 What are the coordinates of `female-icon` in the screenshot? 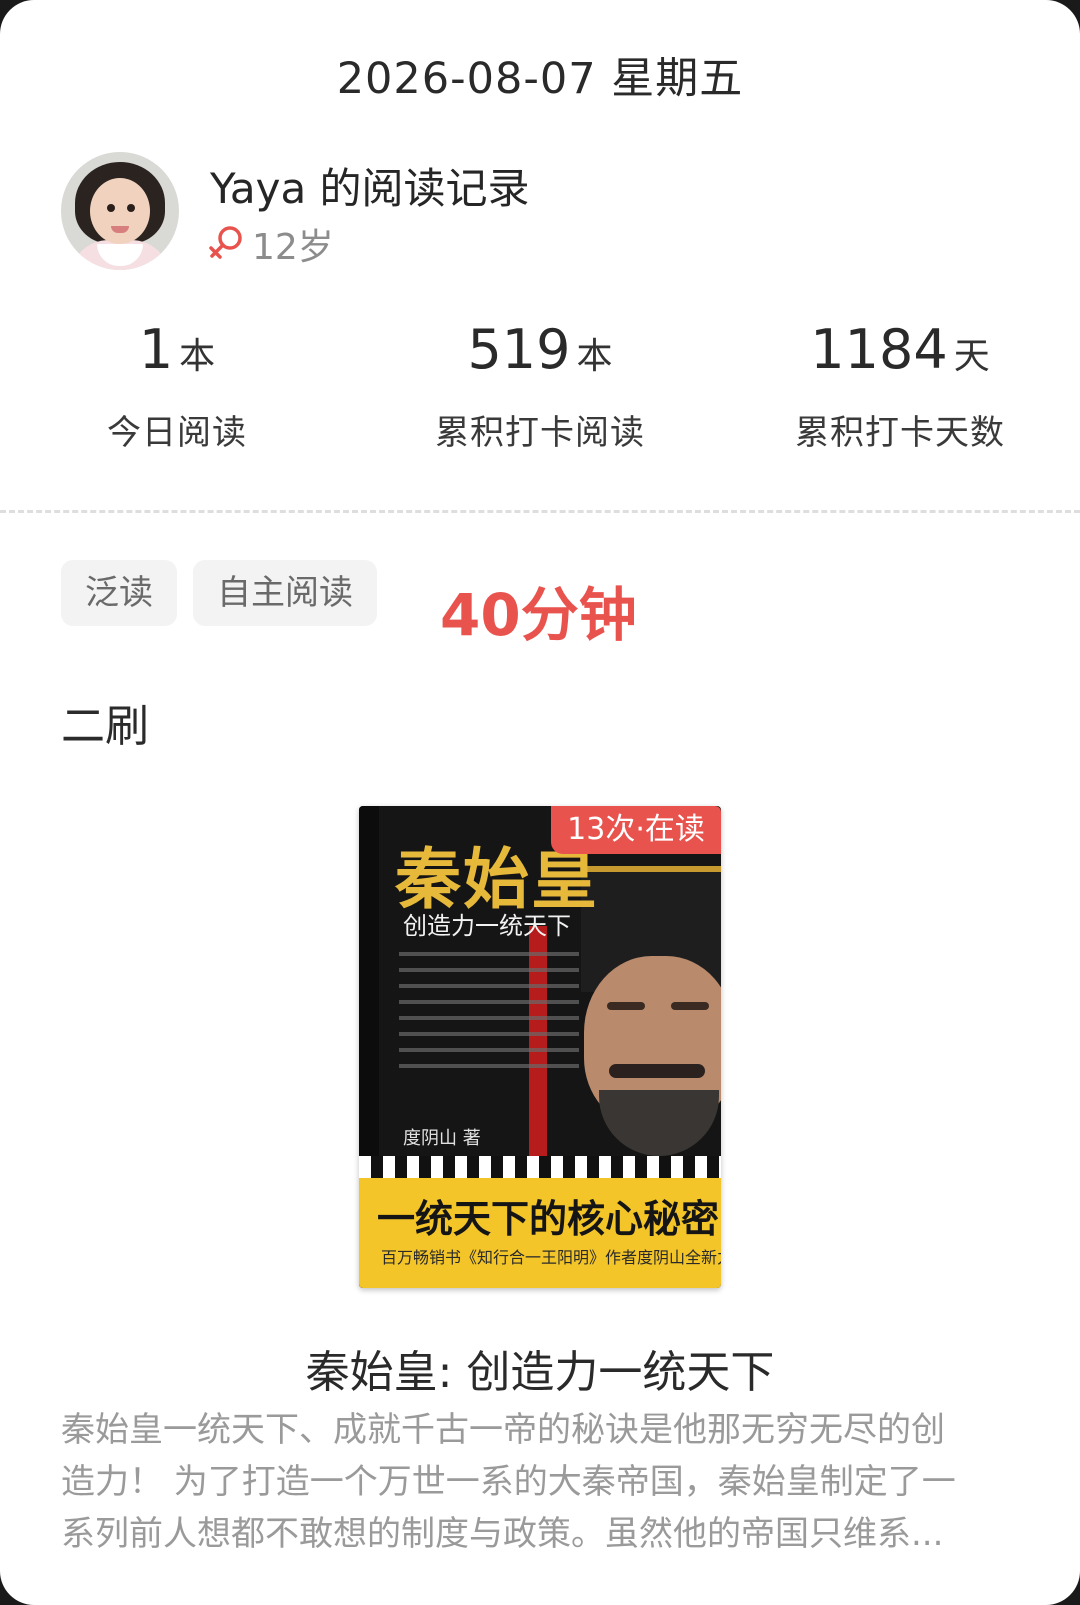 It's located at (226, 244).